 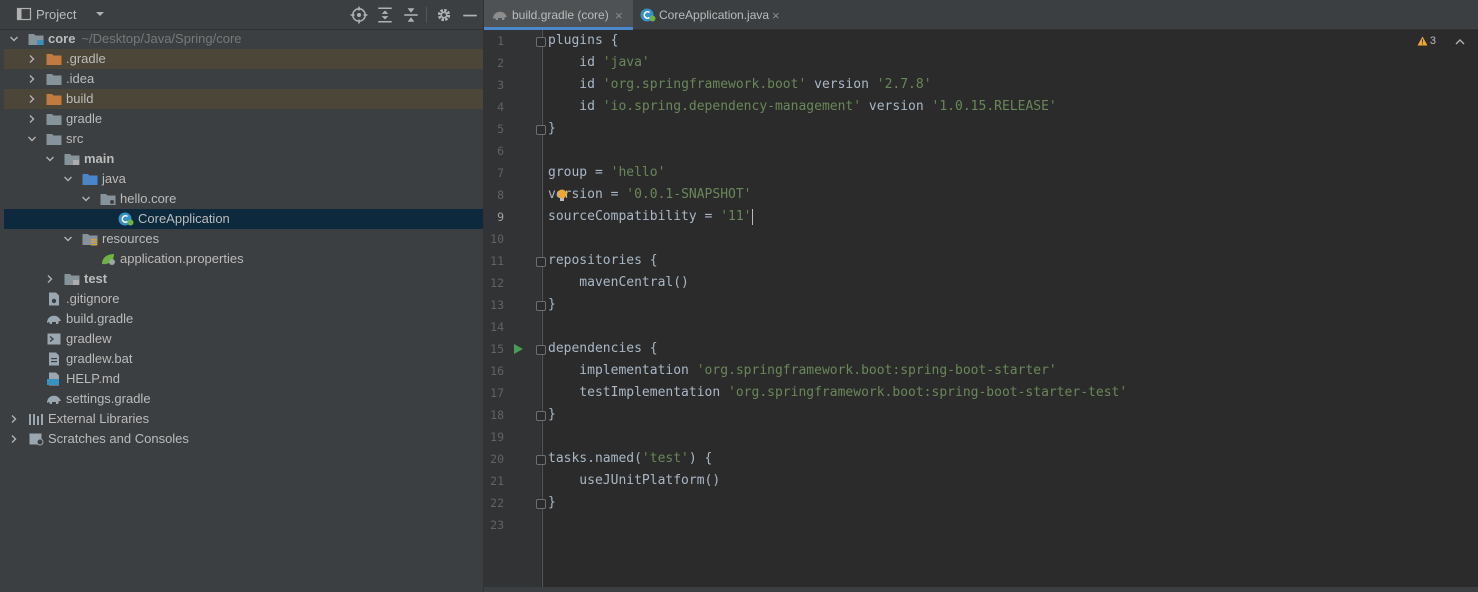 What do you see at coordinates (704, 84) in the screenshot?
I see `string-literal: 'org.springframework.boot'` at bounding box center [704, 84].